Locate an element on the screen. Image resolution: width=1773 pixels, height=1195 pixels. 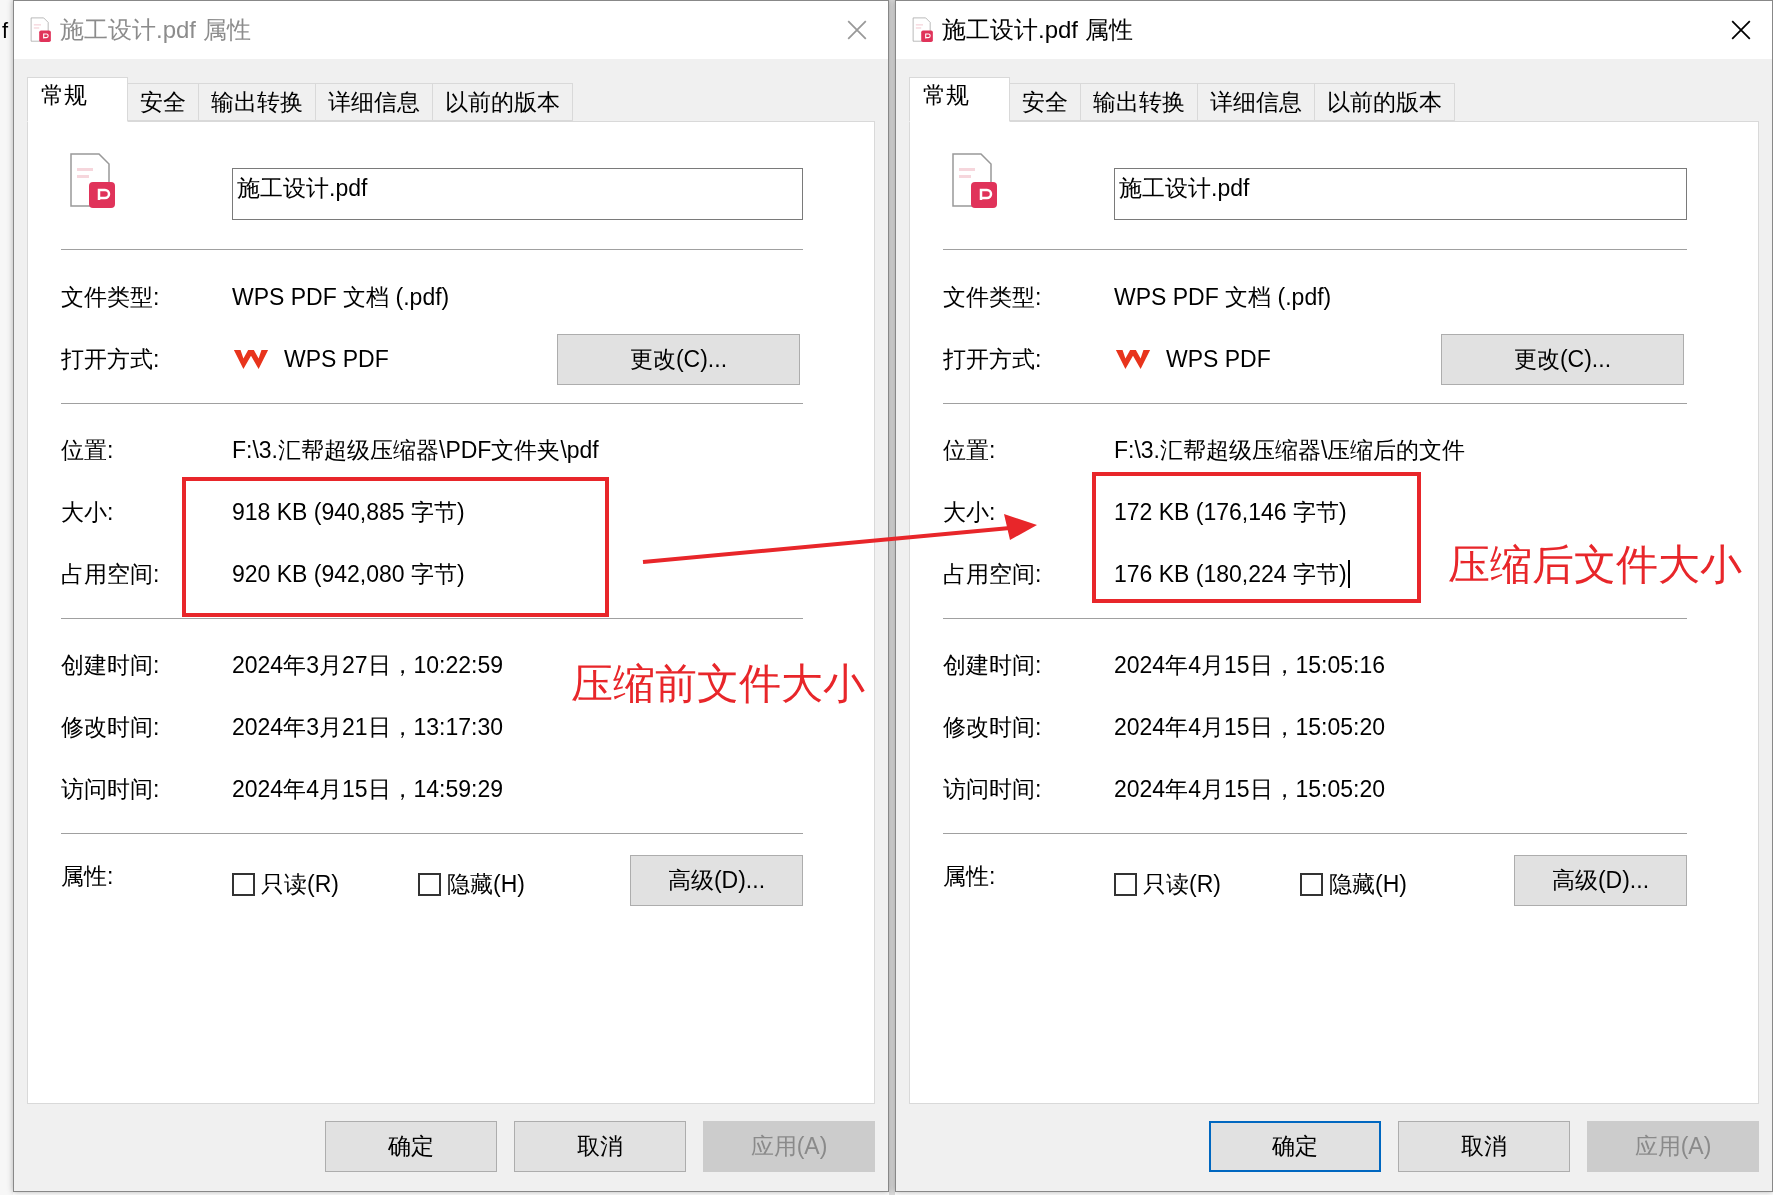
annotation-text: 压缩前文件大小 is located at coordinates (718, 684).